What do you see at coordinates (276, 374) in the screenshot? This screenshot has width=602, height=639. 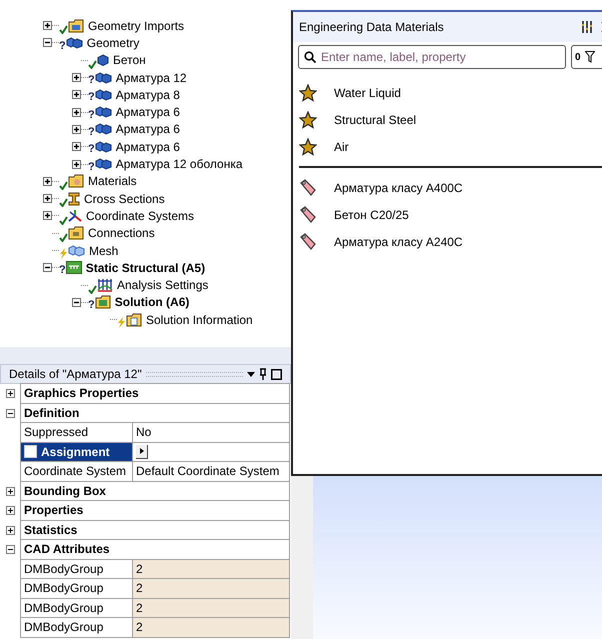 I see `maximize-icon` at bounding box center [276, 374].